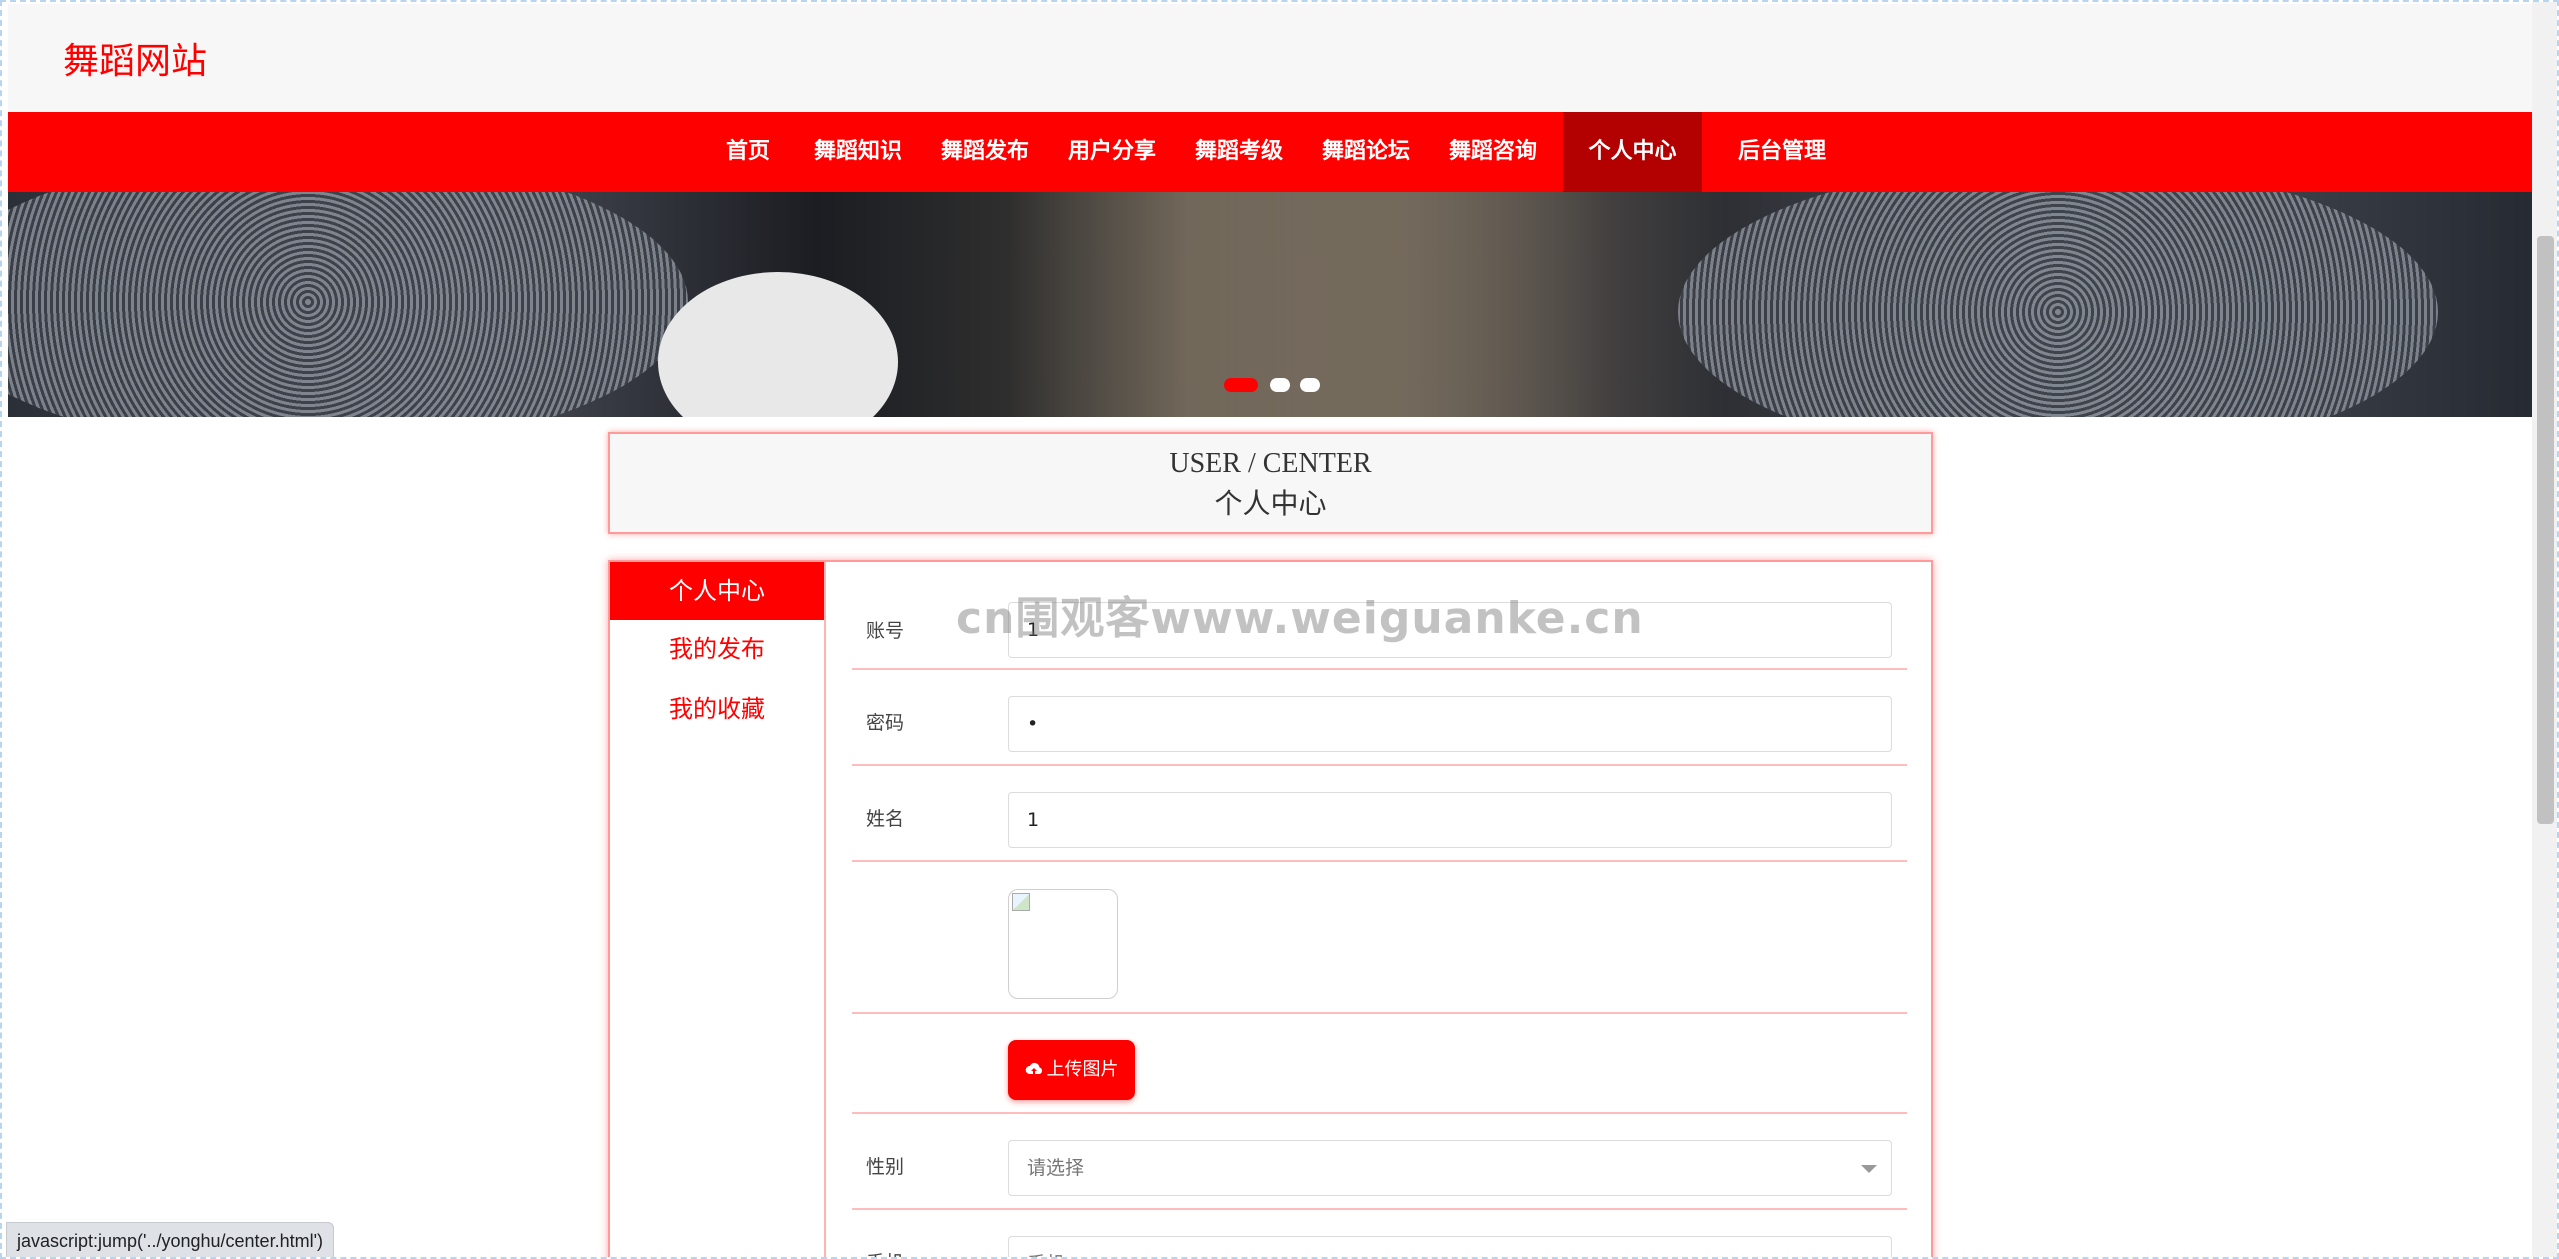  I want to click on phone-label: 手机, so click(885, 1252).